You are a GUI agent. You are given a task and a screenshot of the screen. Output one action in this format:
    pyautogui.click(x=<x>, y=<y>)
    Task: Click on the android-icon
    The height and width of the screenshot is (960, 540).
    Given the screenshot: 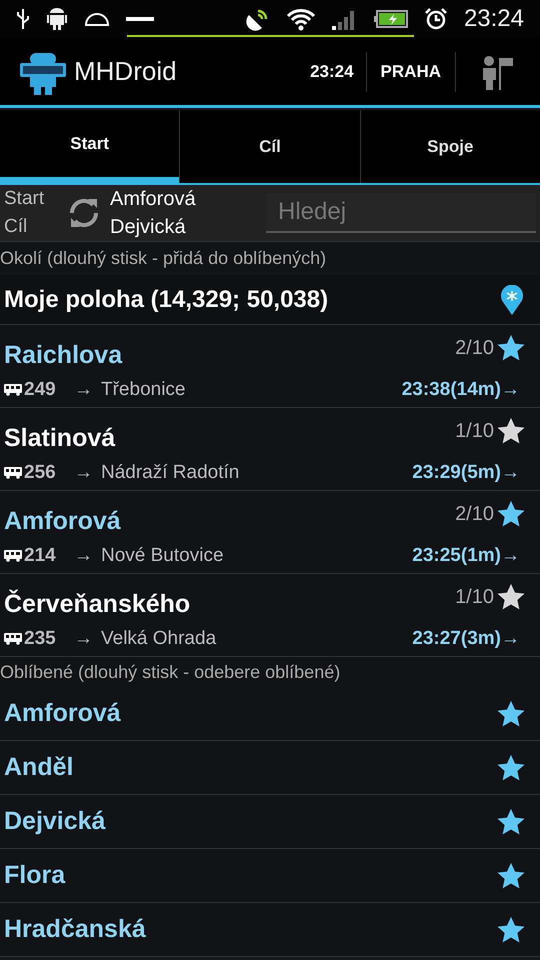 What is the action you would take?
    pyautogui.click(x=57, y=19)
    